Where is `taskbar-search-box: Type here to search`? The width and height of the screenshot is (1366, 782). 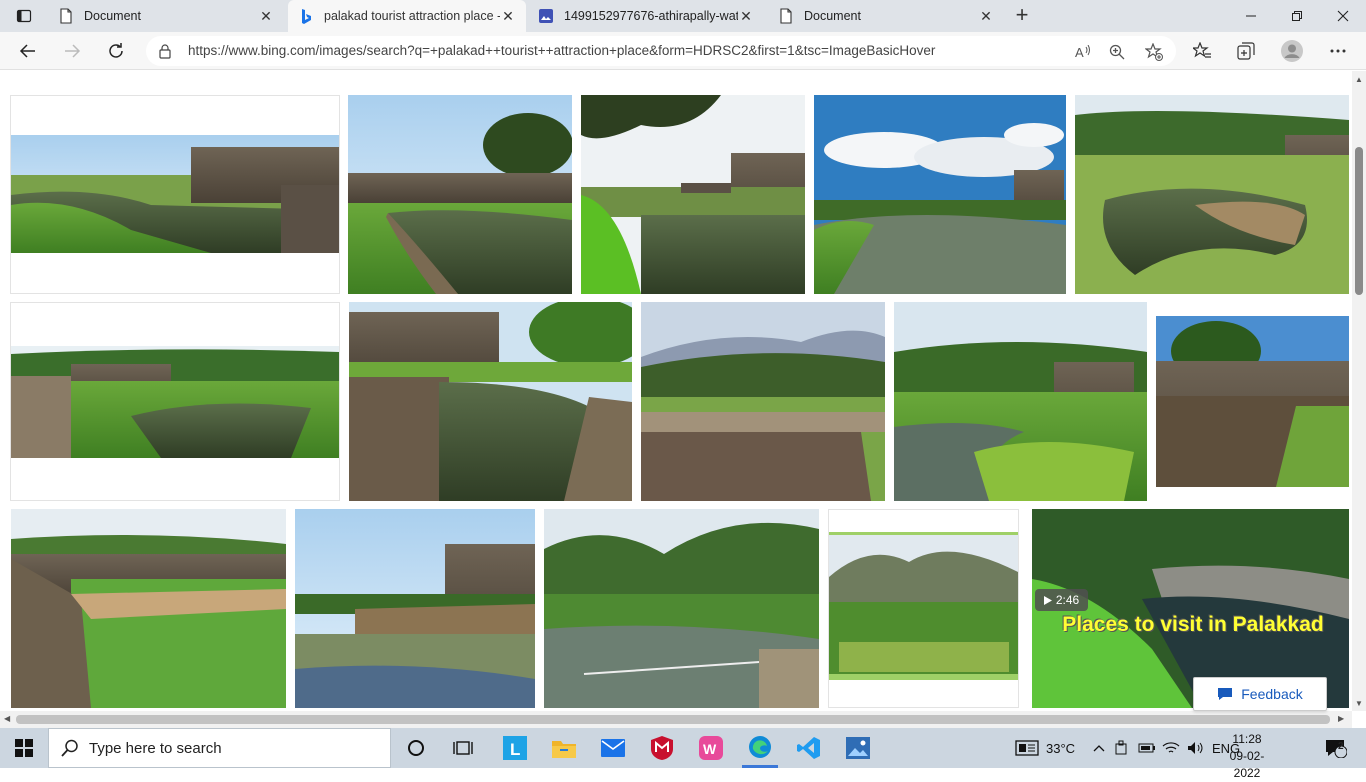
taskbar-search-box: Type here to search is located at coordinates (219, 748).